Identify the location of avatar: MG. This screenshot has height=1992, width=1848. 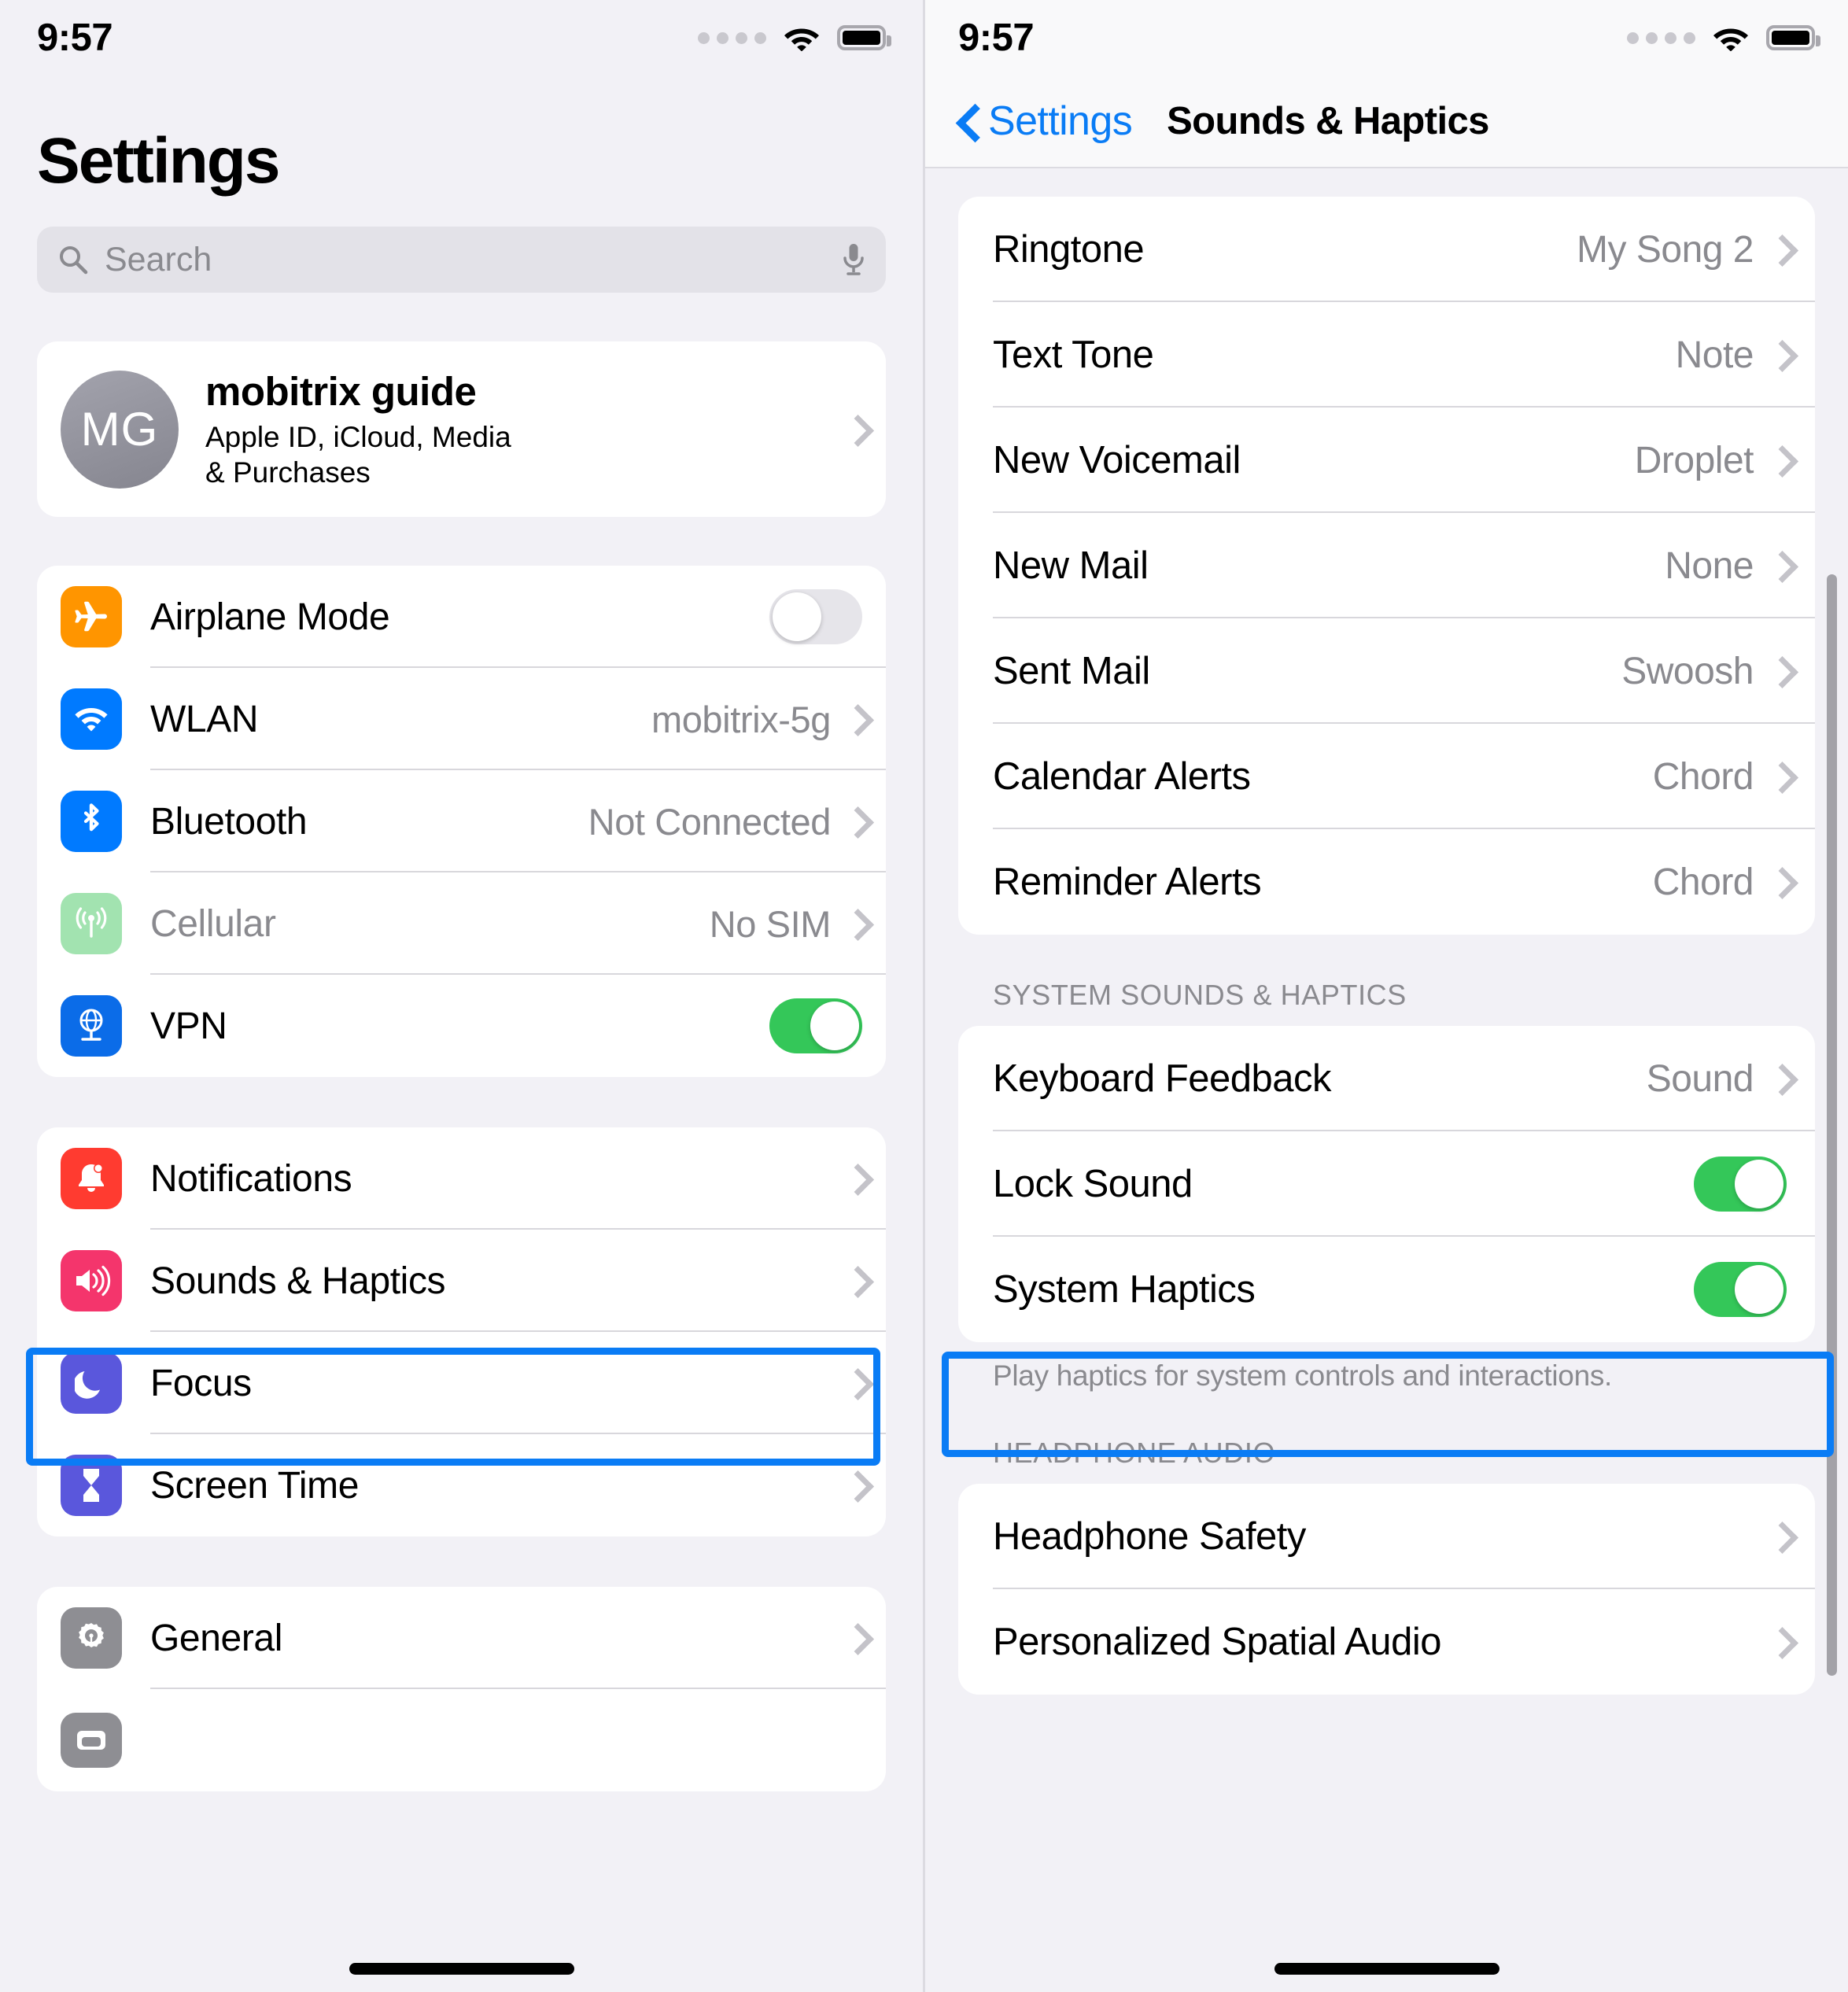
(120, 429).